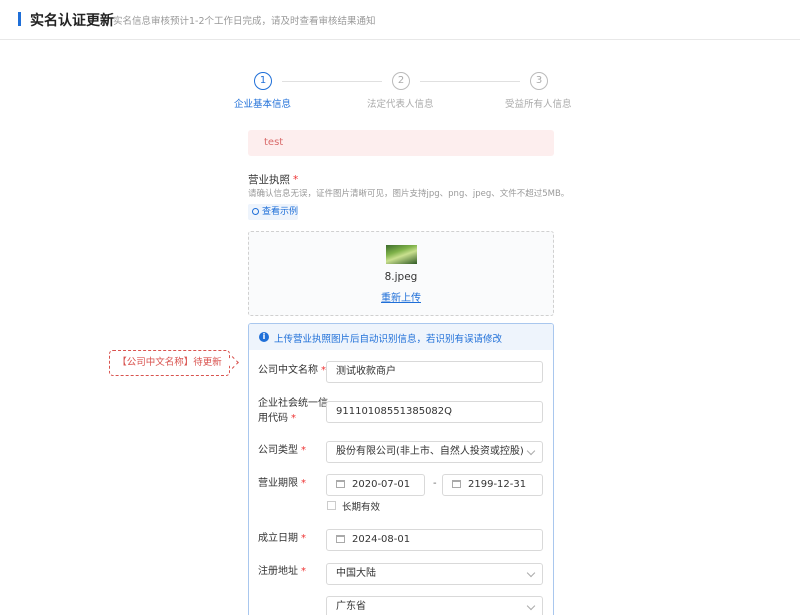 This screenshot has height=615, width=800. What do you see at coordinates (263, 81) in the screenshot?
I see `step-1-indicator: 1` at bounding box center [263, 81].